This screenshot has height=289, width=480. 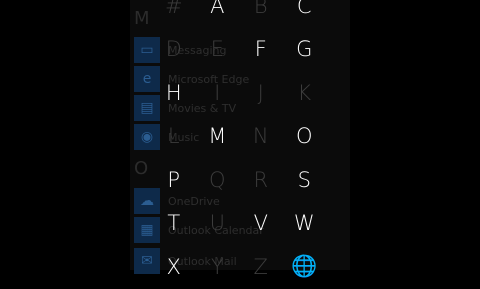 What do you see at coordinates (305, 224) in the screenshot?
I see `jump-cell-w: W` at bounding box center [305, 224].